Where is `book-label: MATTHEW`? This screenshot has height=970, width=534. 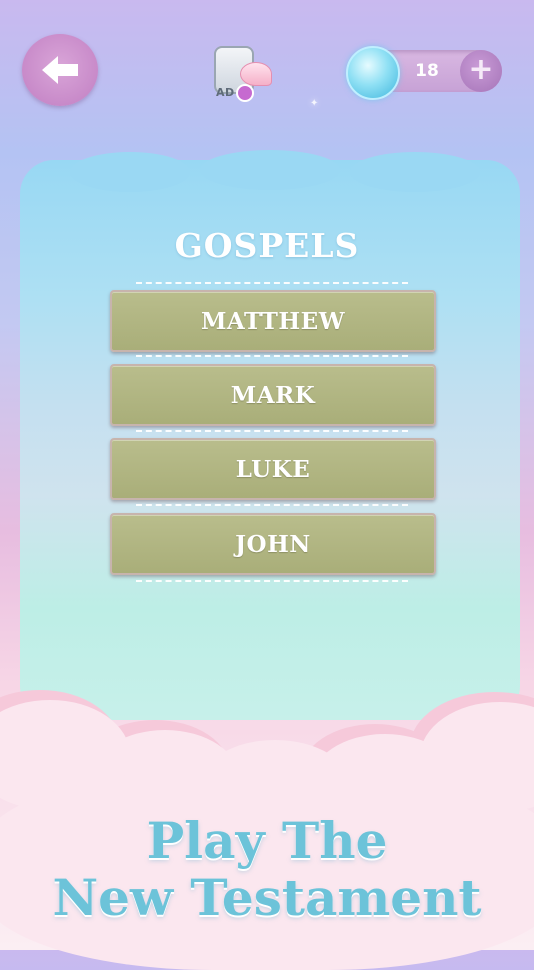
book-label: MATTHEW is located at coordinates (273, 321).